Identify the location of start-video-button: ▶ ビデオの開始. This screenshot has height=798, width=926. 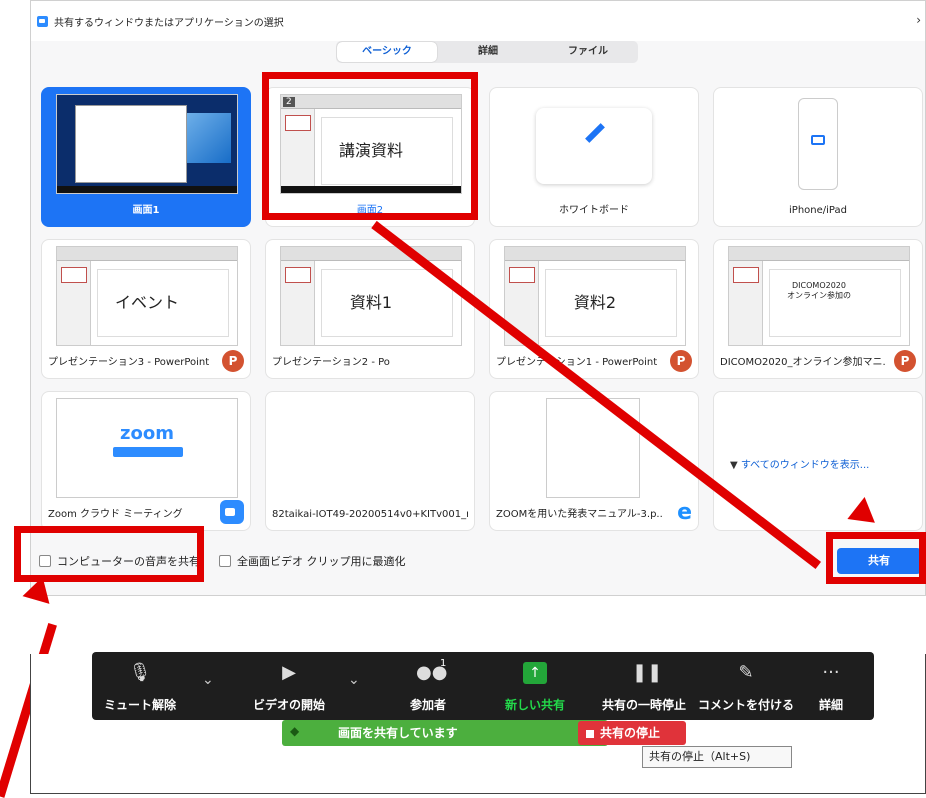
(289, 686).